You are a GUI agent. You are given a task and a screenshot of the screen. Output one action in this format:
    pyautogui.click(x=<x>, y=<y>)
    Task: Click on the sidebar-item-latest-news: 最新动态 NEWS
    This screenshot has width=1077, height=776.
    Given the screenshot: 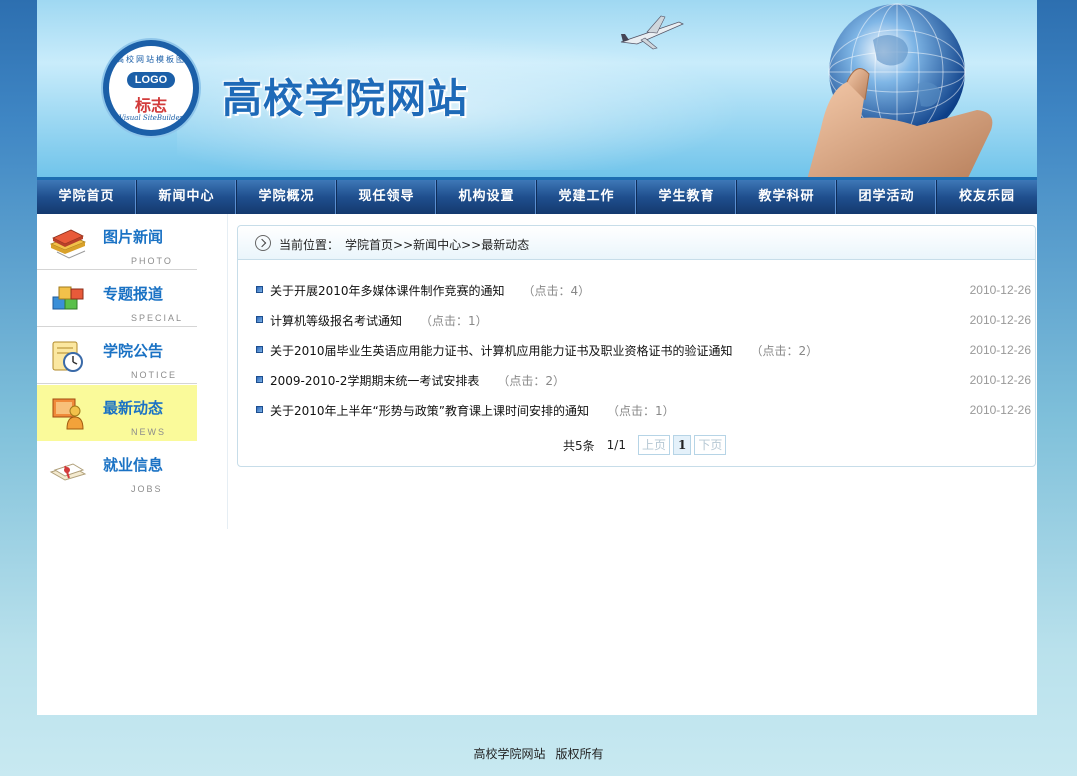 What is the action you would take?
    pyautogui.click(x=117, y=413)
    